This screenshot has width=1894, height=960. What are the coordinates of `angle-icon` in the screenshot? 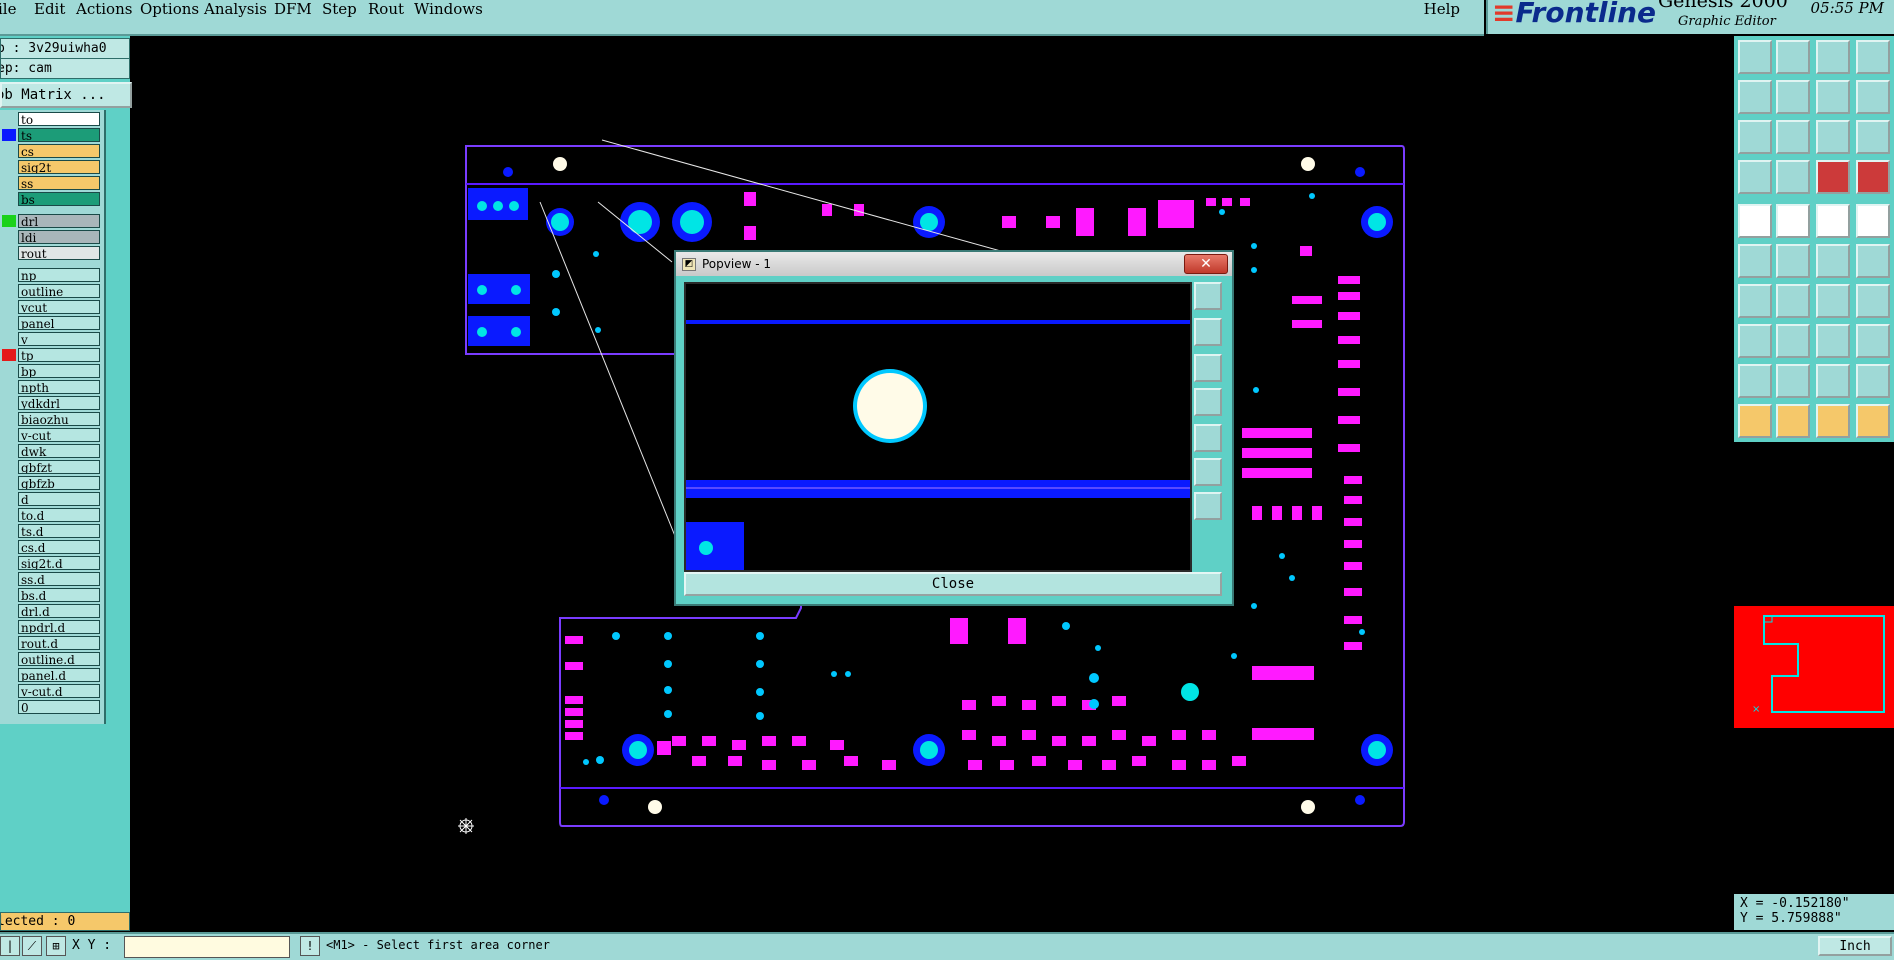 It's located at (1755, 301).